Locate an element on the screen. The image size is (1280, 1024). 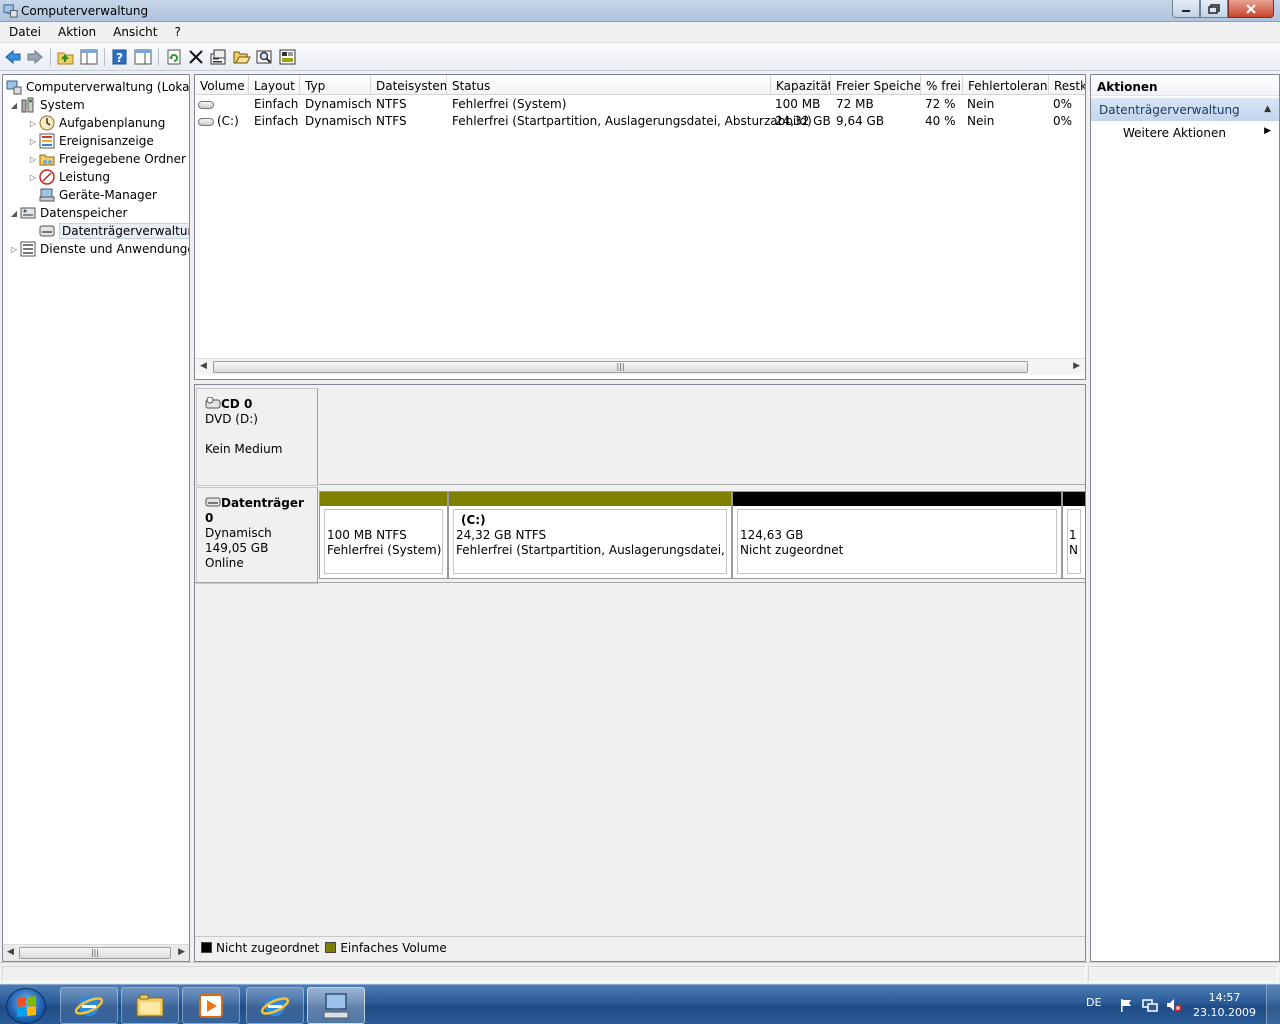
refresh-icon is located at coordinates (174, 57).